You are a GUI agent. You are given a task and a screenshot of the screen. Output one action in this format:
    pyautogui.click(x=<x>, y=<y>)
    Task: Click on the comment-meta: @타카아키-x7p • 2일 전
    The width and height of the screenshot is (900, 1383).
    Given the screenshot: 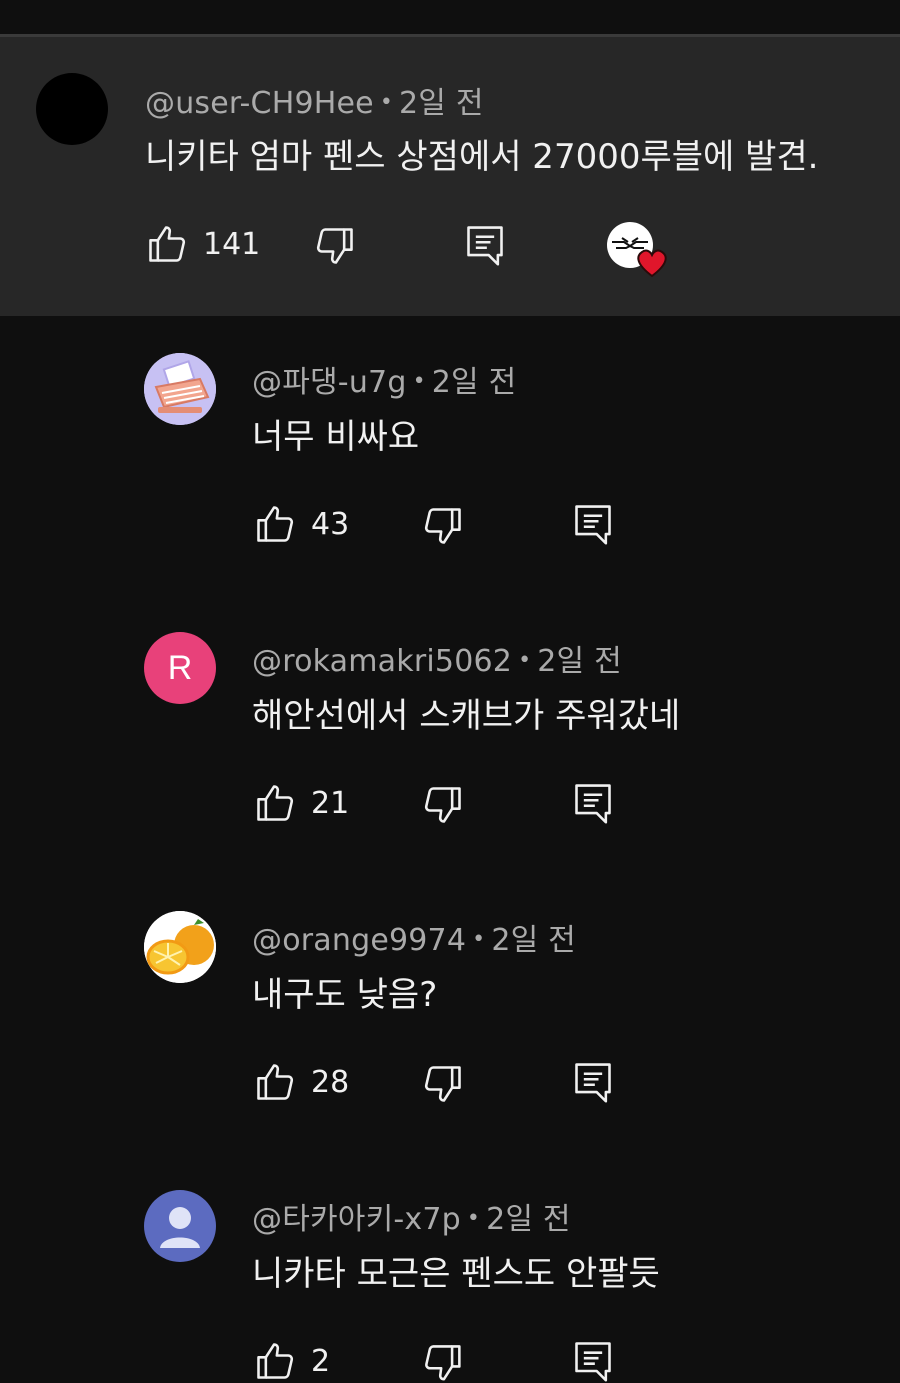 What is the action you would take?
    pyautogui.click(x=411, y=1216)
    